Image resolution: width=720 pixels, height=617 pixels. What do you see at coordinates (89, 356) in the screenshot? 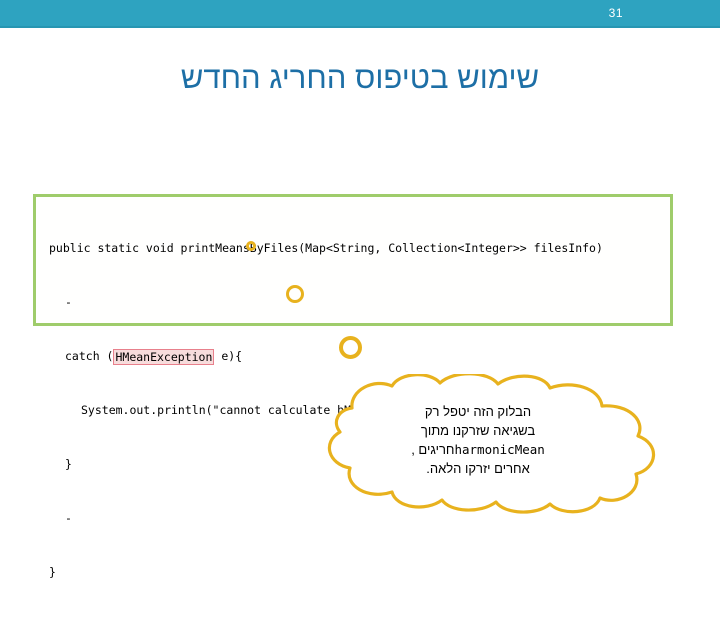
I see `code-catch-keyword: catch (` at bounding box center [89, 356].